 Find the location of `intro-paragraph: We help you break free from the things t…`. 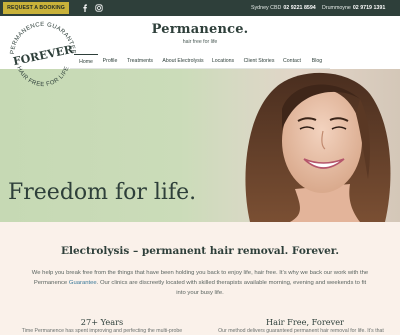

intro-paragraph: We help you break free from the things t… is located at coordinates (200, 283).